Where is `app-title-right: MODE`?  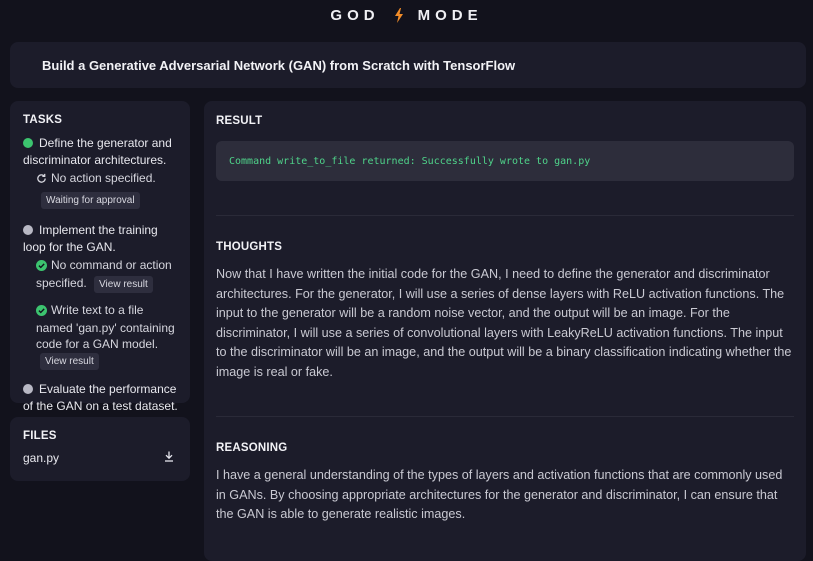
app-title-right: MODE is located at coordinates (450, 15).